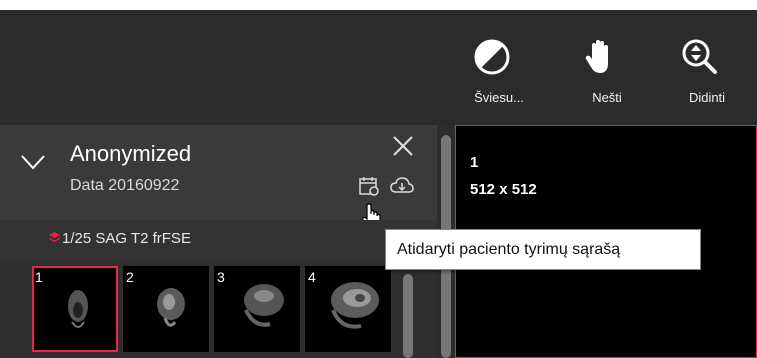 This screenshot has height=358, width=757. Describe the element at coordinates (699, 56) in the screenshot. I see `zoom-icon` at that location.